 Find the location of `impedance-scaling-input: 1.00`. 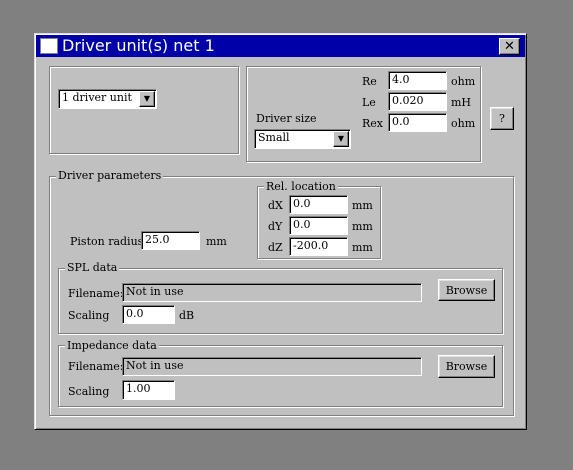

impedance-scaling-input: 1.00 is located at coordinates (148, 390).